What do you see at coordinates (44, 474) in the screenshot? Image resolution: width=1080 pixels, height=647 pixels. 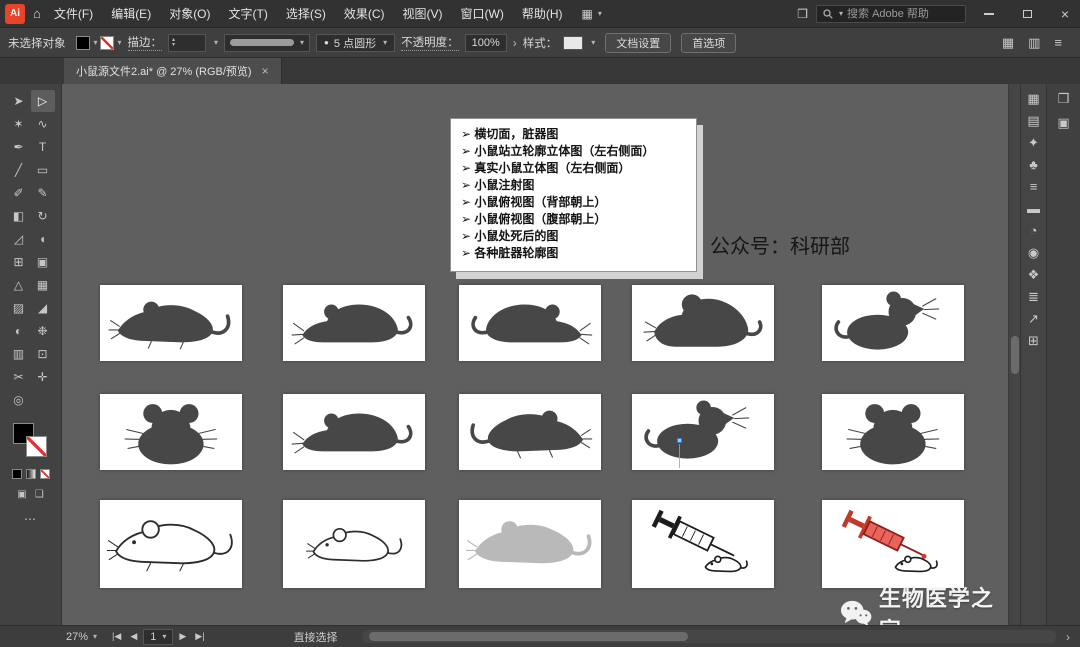 I see `none-mode-icon` at bounding box center [44, 474].